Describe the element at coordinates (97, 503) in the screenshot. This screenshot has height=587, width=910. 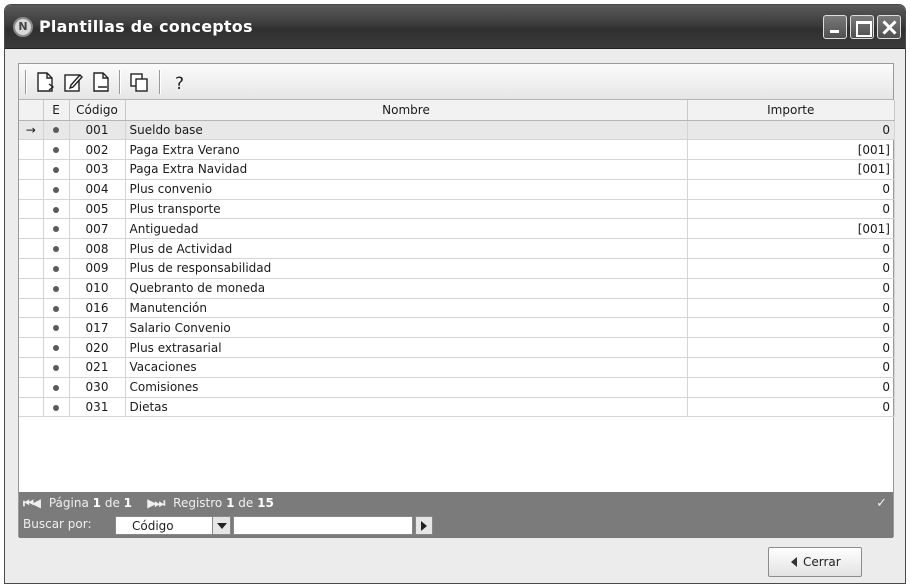
I see `page-current: 1` at that location.